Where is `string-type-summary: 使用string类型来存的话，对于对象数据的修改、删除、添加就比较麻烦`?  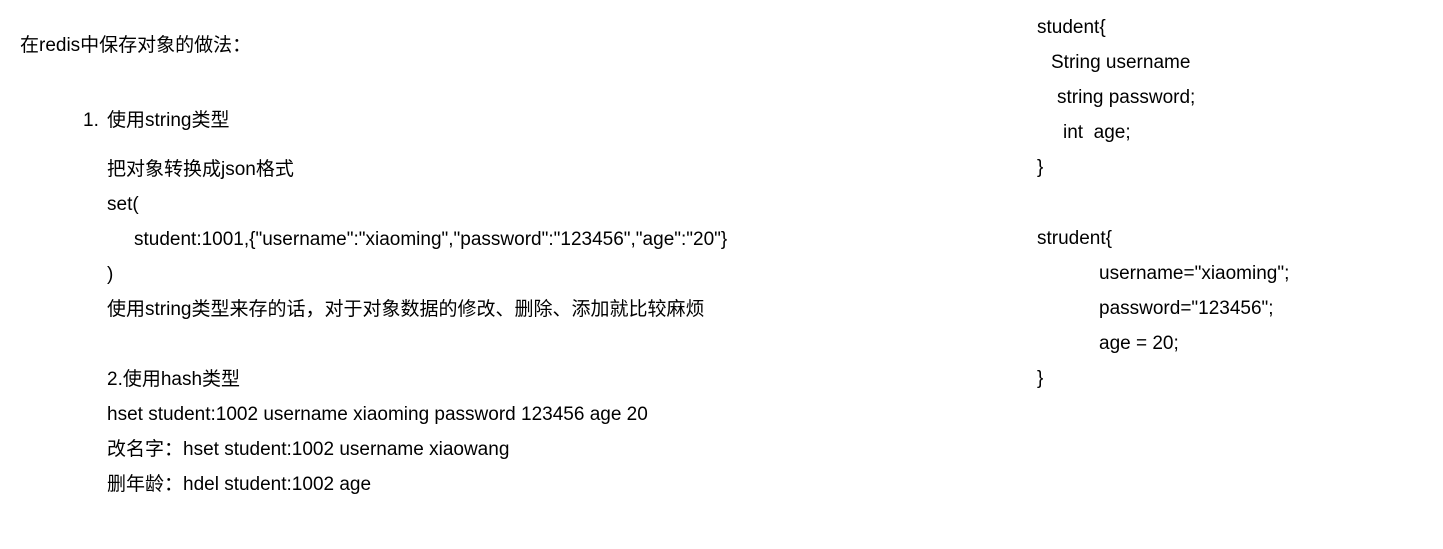
string-type-summary: 使用string类型来存的话，对于对象数据的修改、删除、添加就比较麻烦 is located at coordinates (406, 309).